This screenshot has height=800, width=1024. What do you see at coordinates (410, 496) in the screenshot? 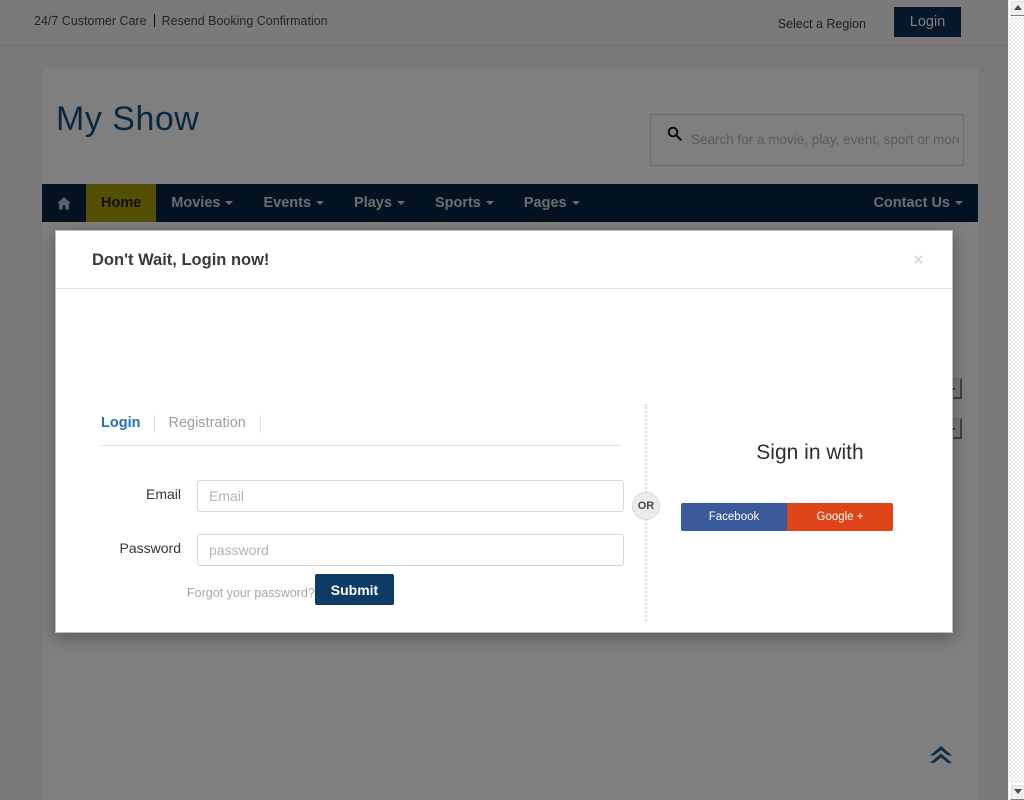
I see `email-input` at bounding box center [410, 496].